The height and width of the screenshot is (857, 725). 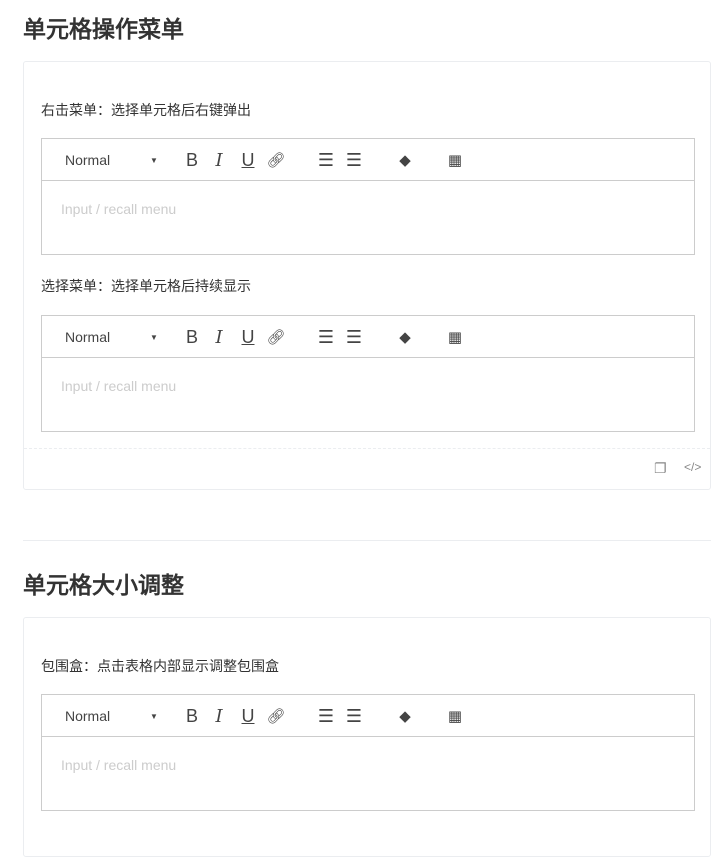 I want to click on demo-label: 包围盒：点击表格内部显示调整包围盒, so click(x=160, y=666).